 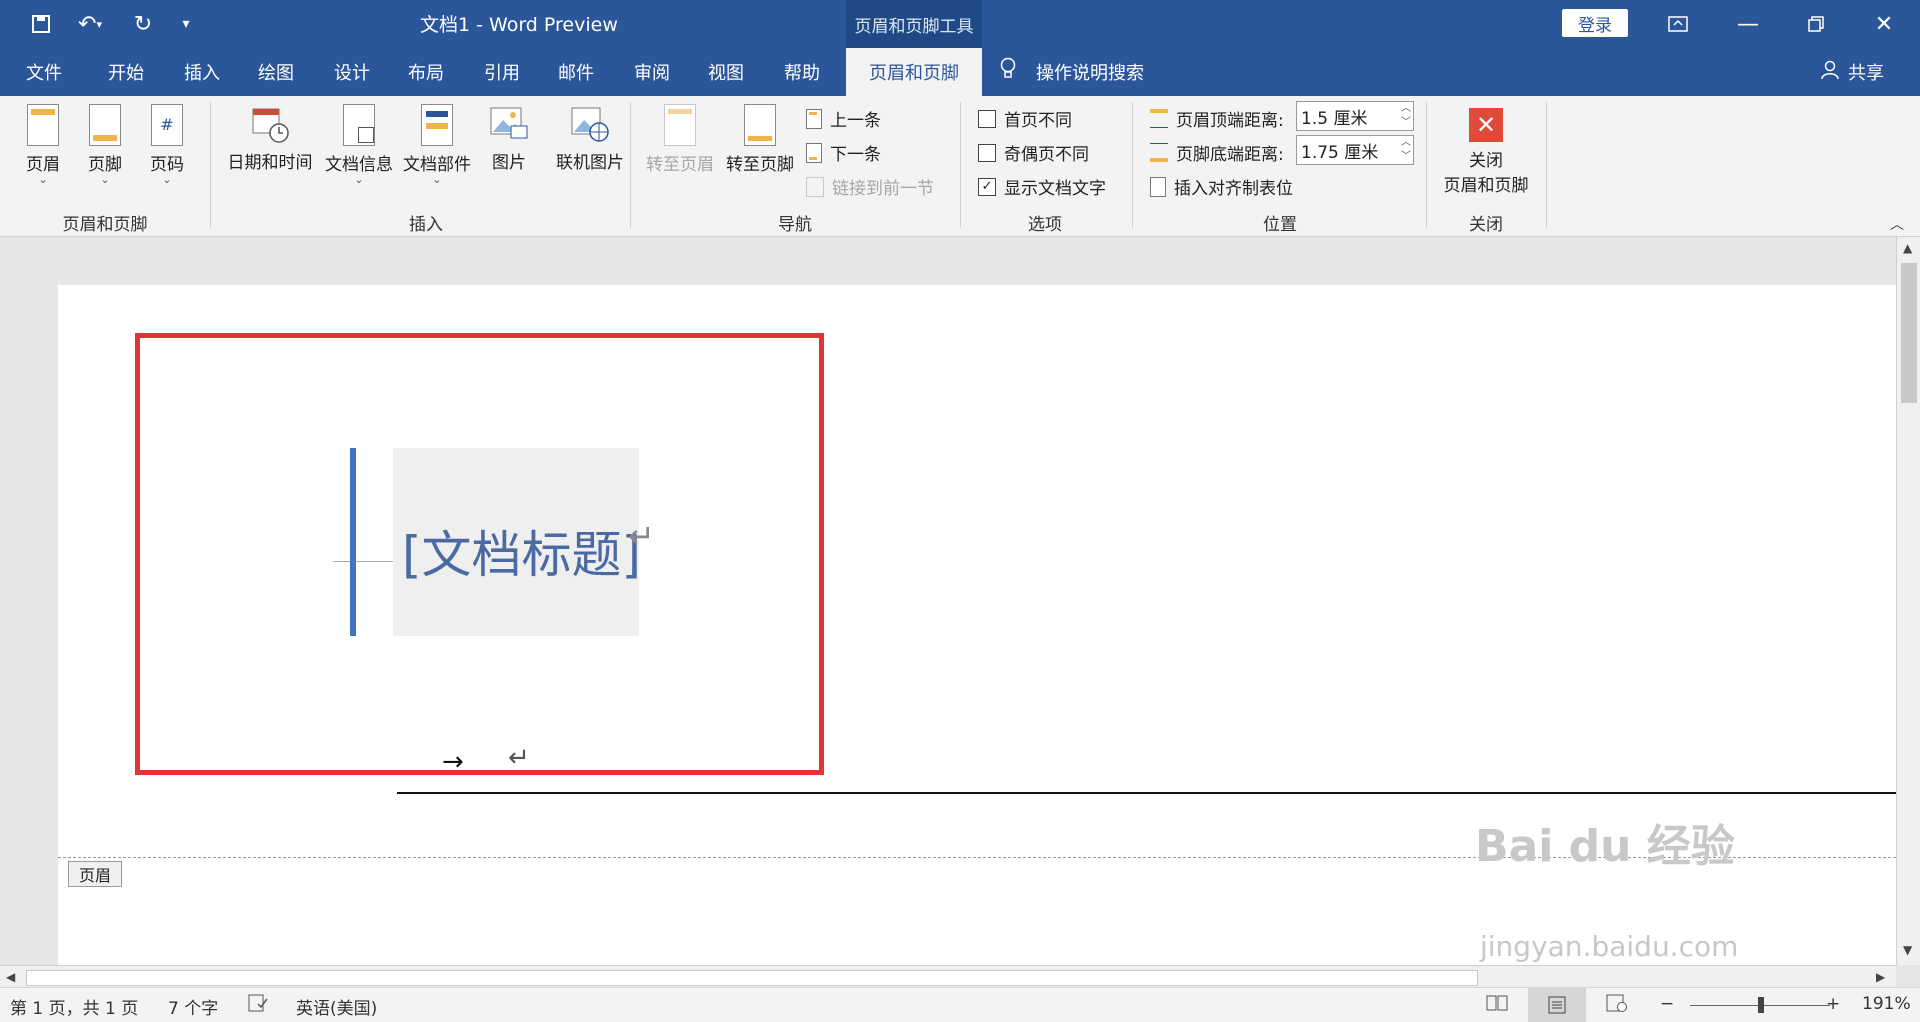 What do you see at coordinates (336, 1006) in the screenshot?
I see `language-indicator: 英语(美国)` at bounding box center [336, 1006].